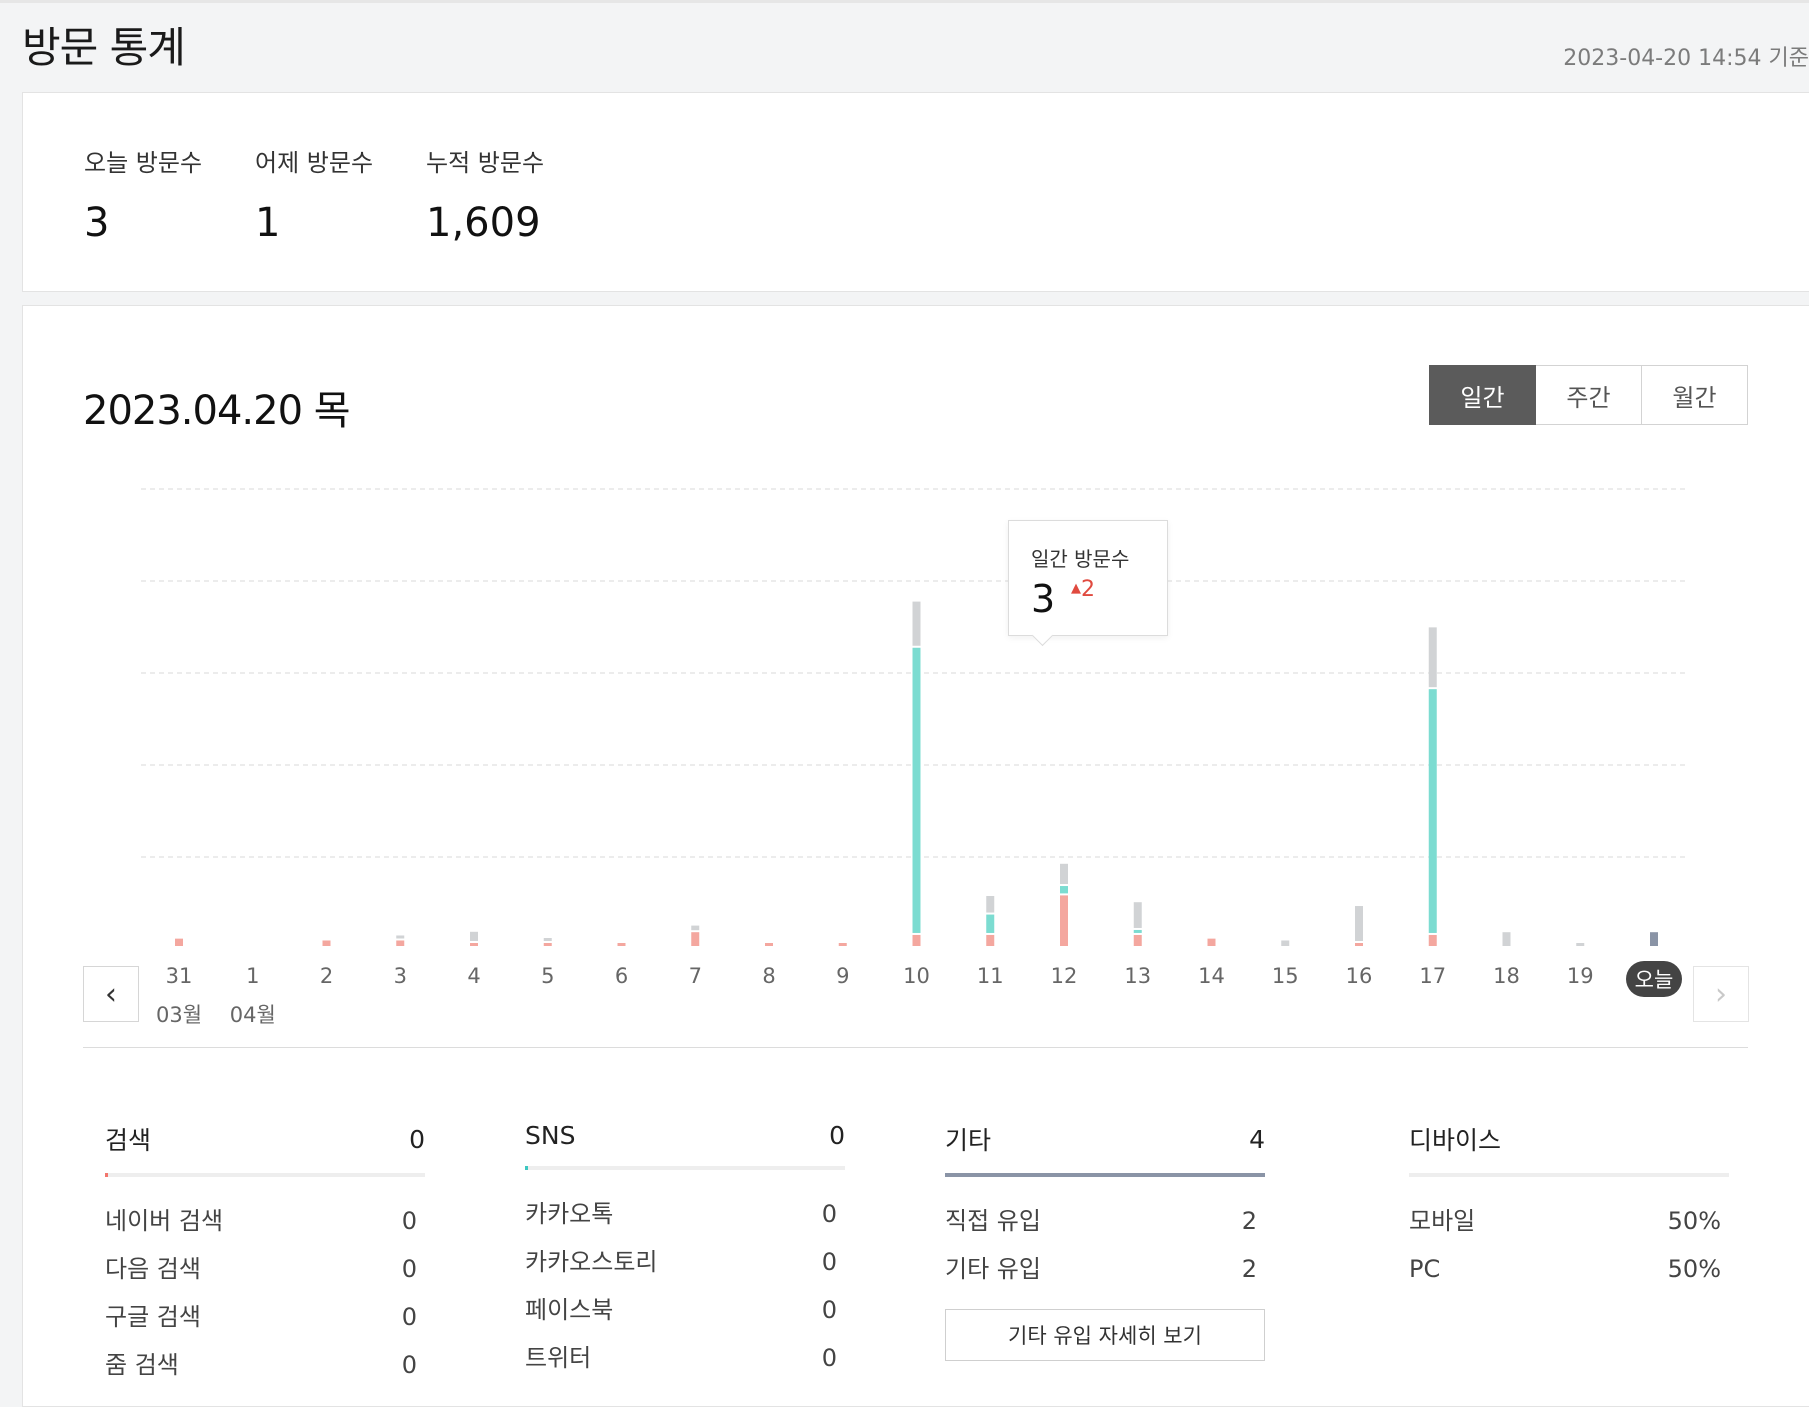 Image resolution: width=1809 pixels, height=1407 pixels. I want to click on tooltip-label: 일간 방문수, so click(1080, 559).